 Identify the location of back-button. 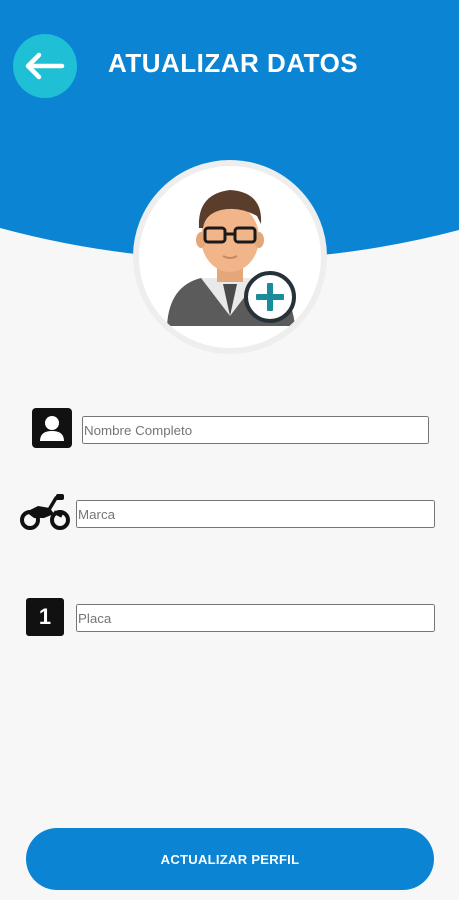
(45, 66).